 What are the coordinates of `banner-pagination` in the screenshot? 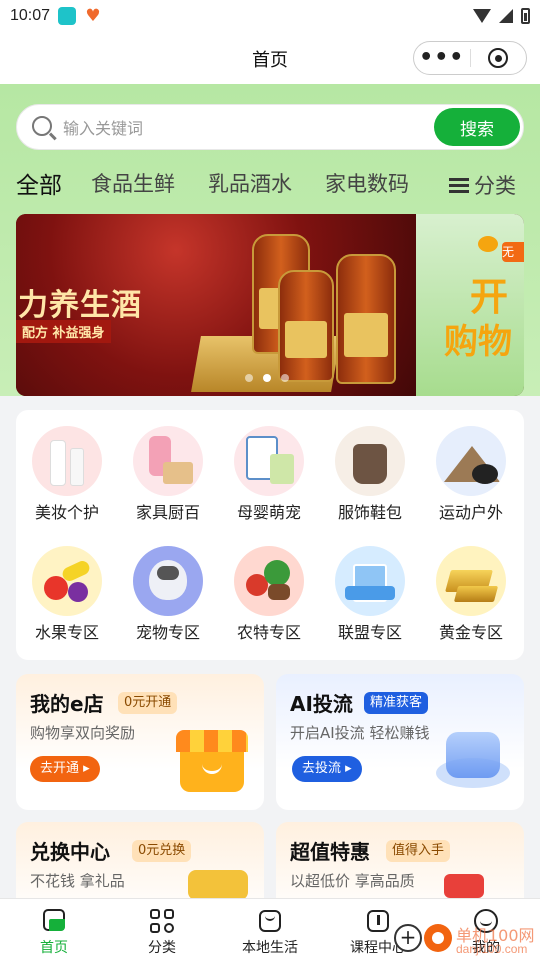 It's located at (267, 378).